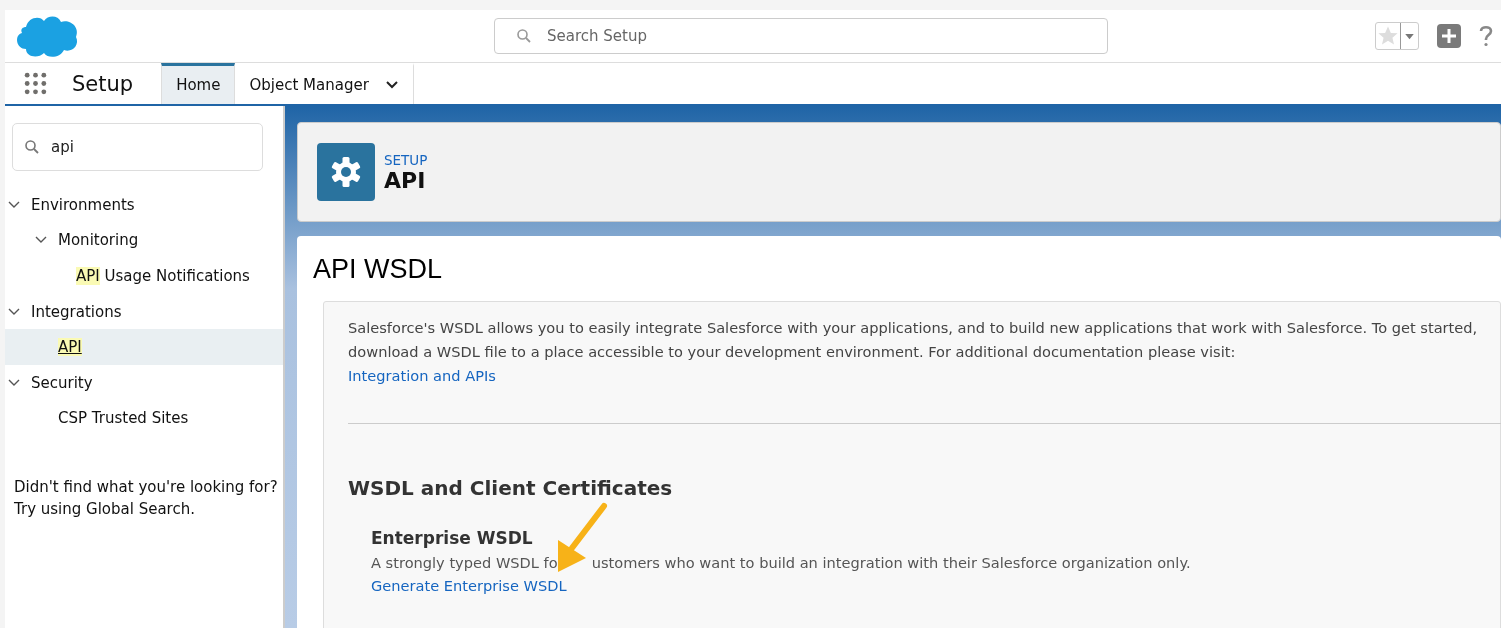 This screenshot has width=1501, height=628. I want to click on tree-item: CSP Trusted Sites, so click(97, 418).